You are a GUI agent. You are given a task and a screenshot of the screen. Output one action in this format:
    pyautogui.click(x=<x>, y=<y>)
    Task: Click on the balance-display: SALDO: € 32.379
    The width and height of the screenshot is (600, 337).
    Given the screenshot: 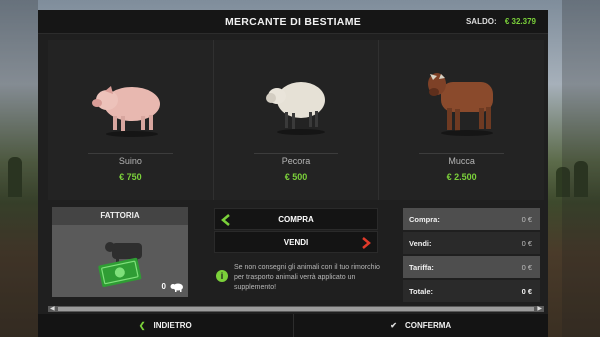 What is the action you would take?
    pyautogui.click(x=501, y=21)
    